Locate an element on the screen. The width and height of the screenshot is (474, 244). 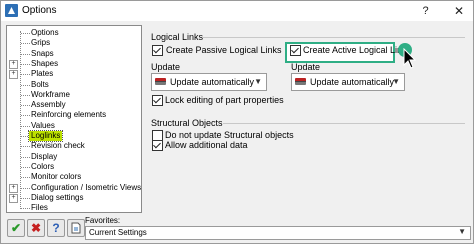
tree-item-label: Snaps is located at coordinates (42, 53).